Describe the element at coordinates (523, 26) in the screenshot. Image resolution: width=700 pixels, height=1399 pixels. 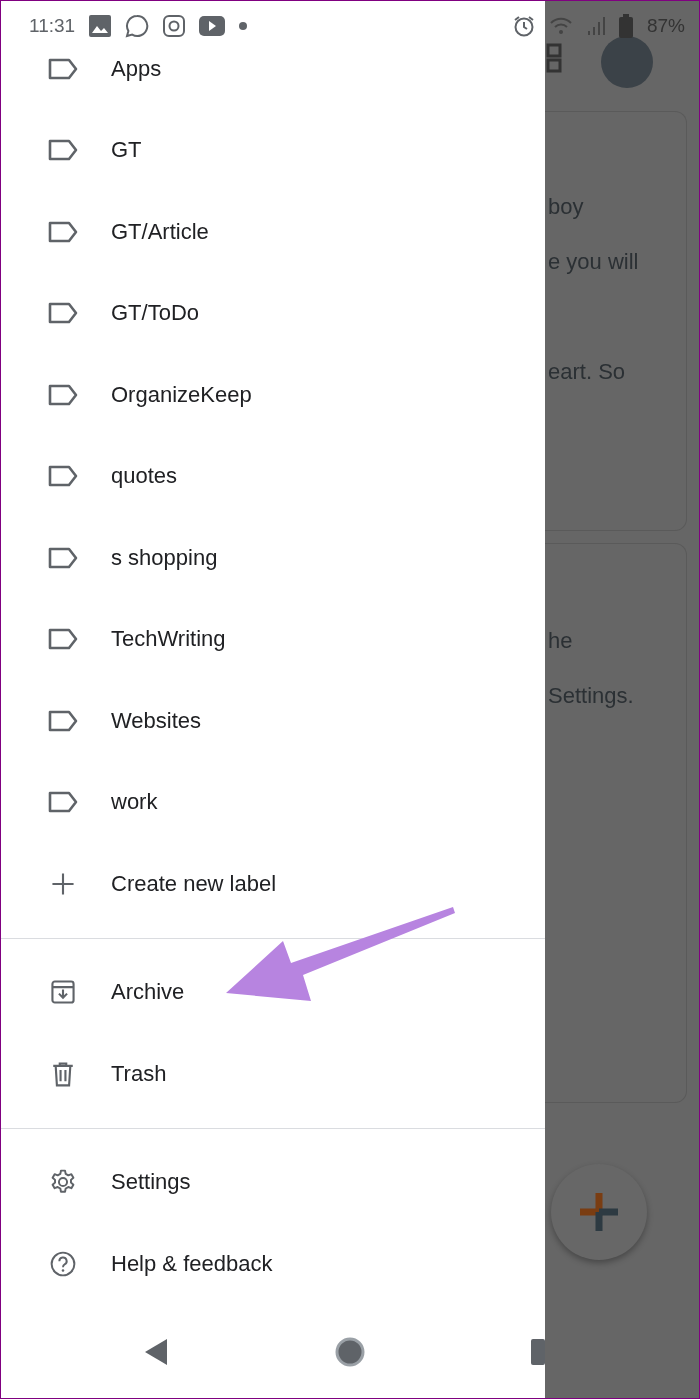
I see `alarm-icon` at that location.